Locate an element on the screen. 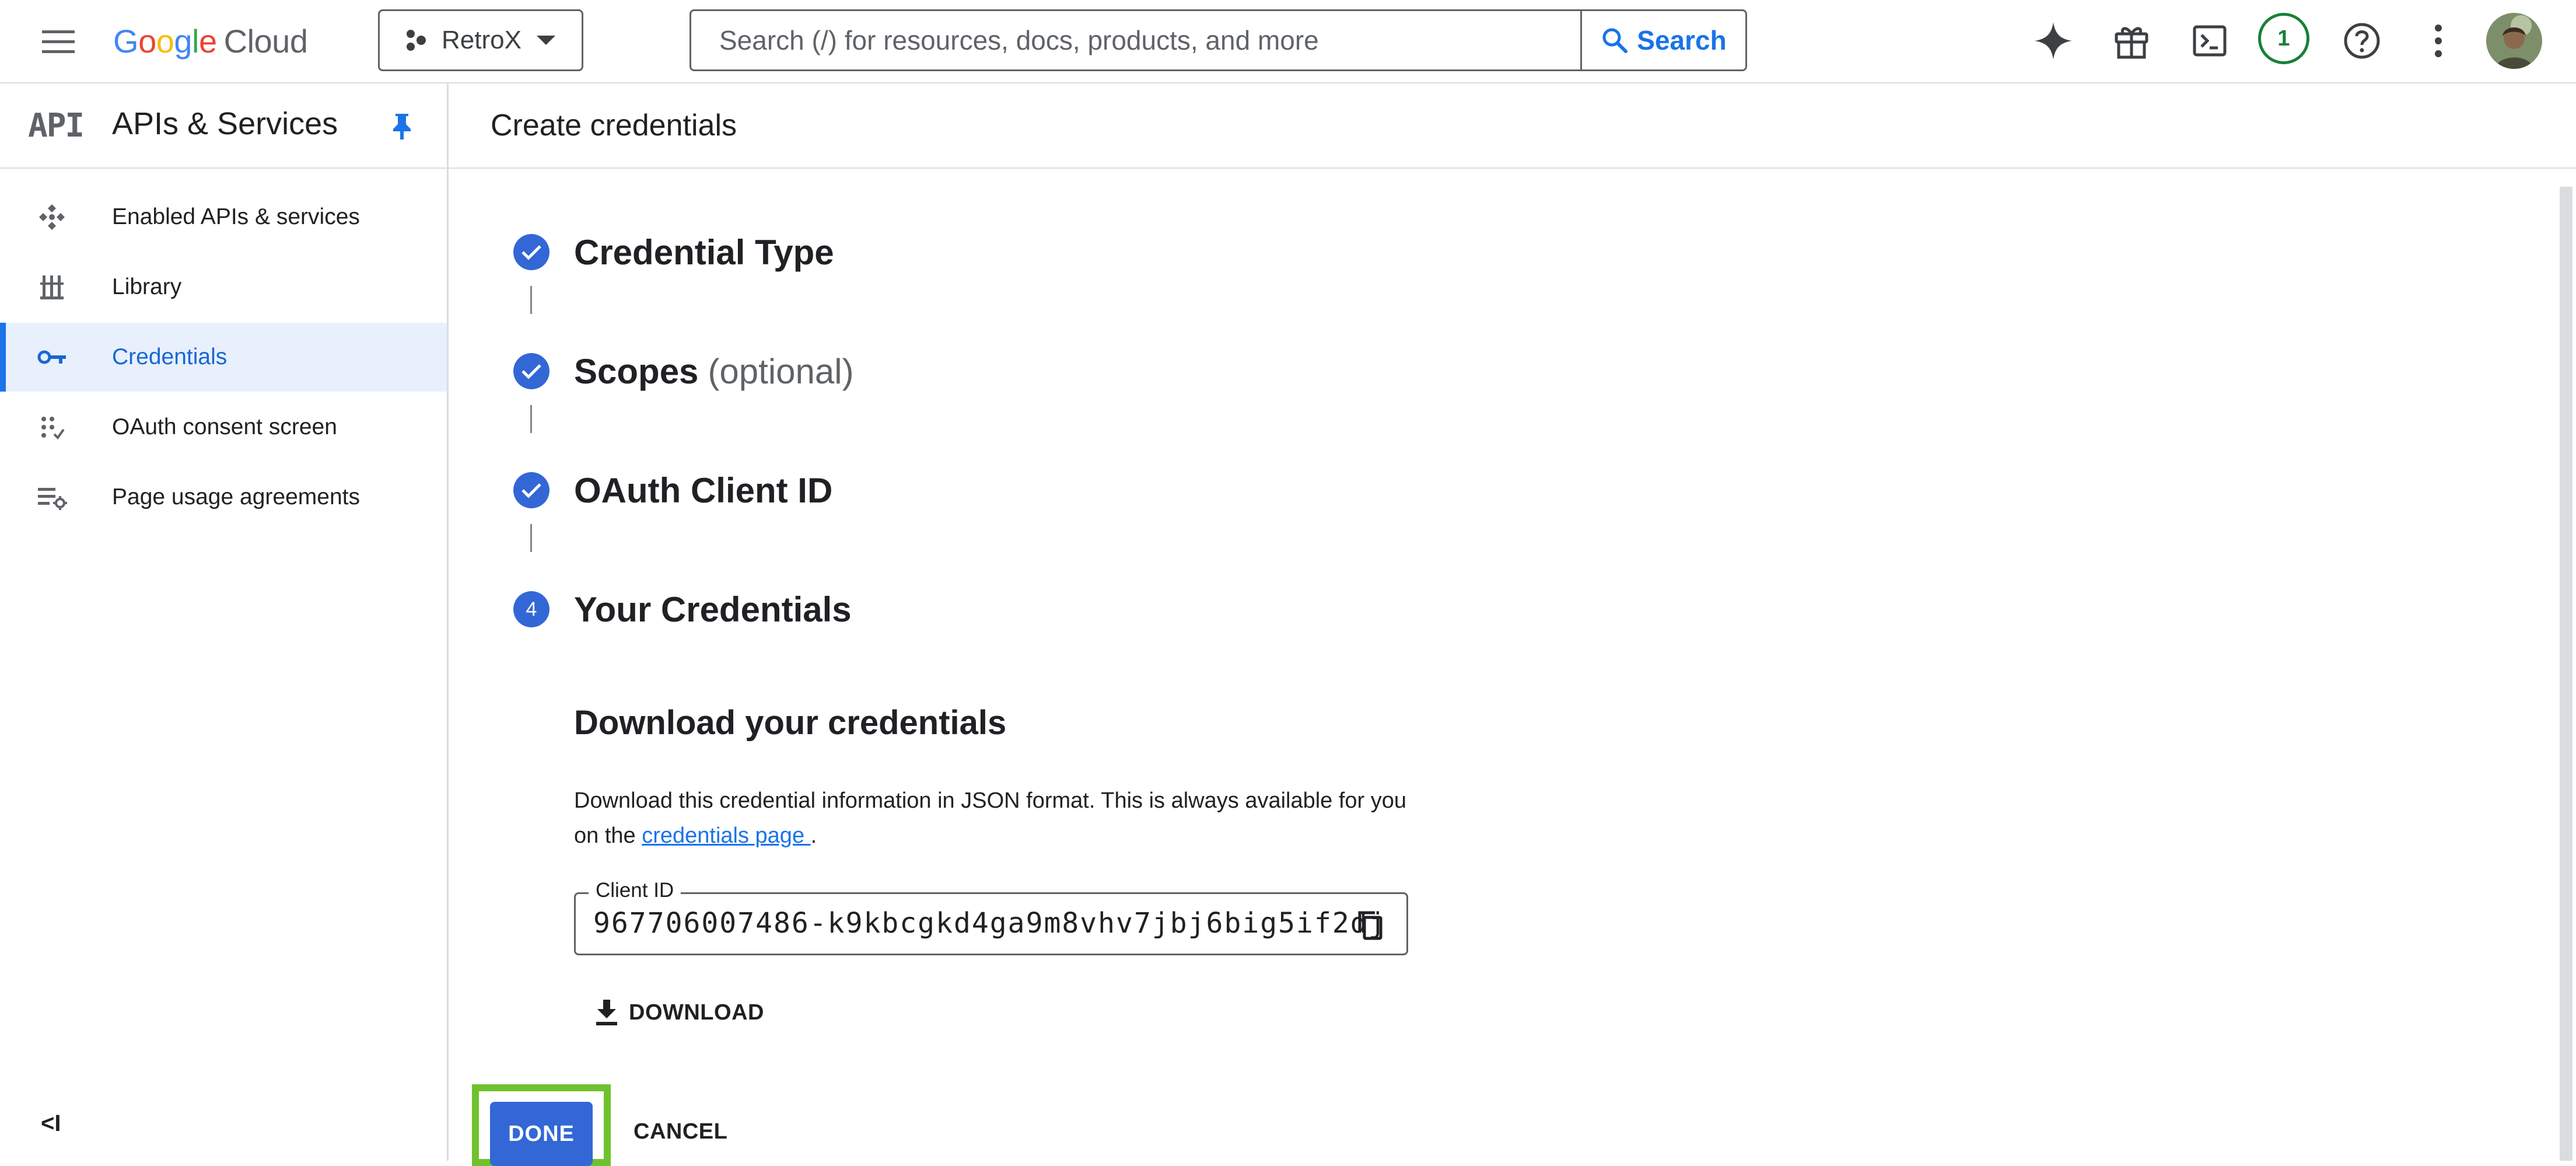 The image size is (2576, 1166). sidebar-item-credentials: Credentials is located at coordinates (223, 357).